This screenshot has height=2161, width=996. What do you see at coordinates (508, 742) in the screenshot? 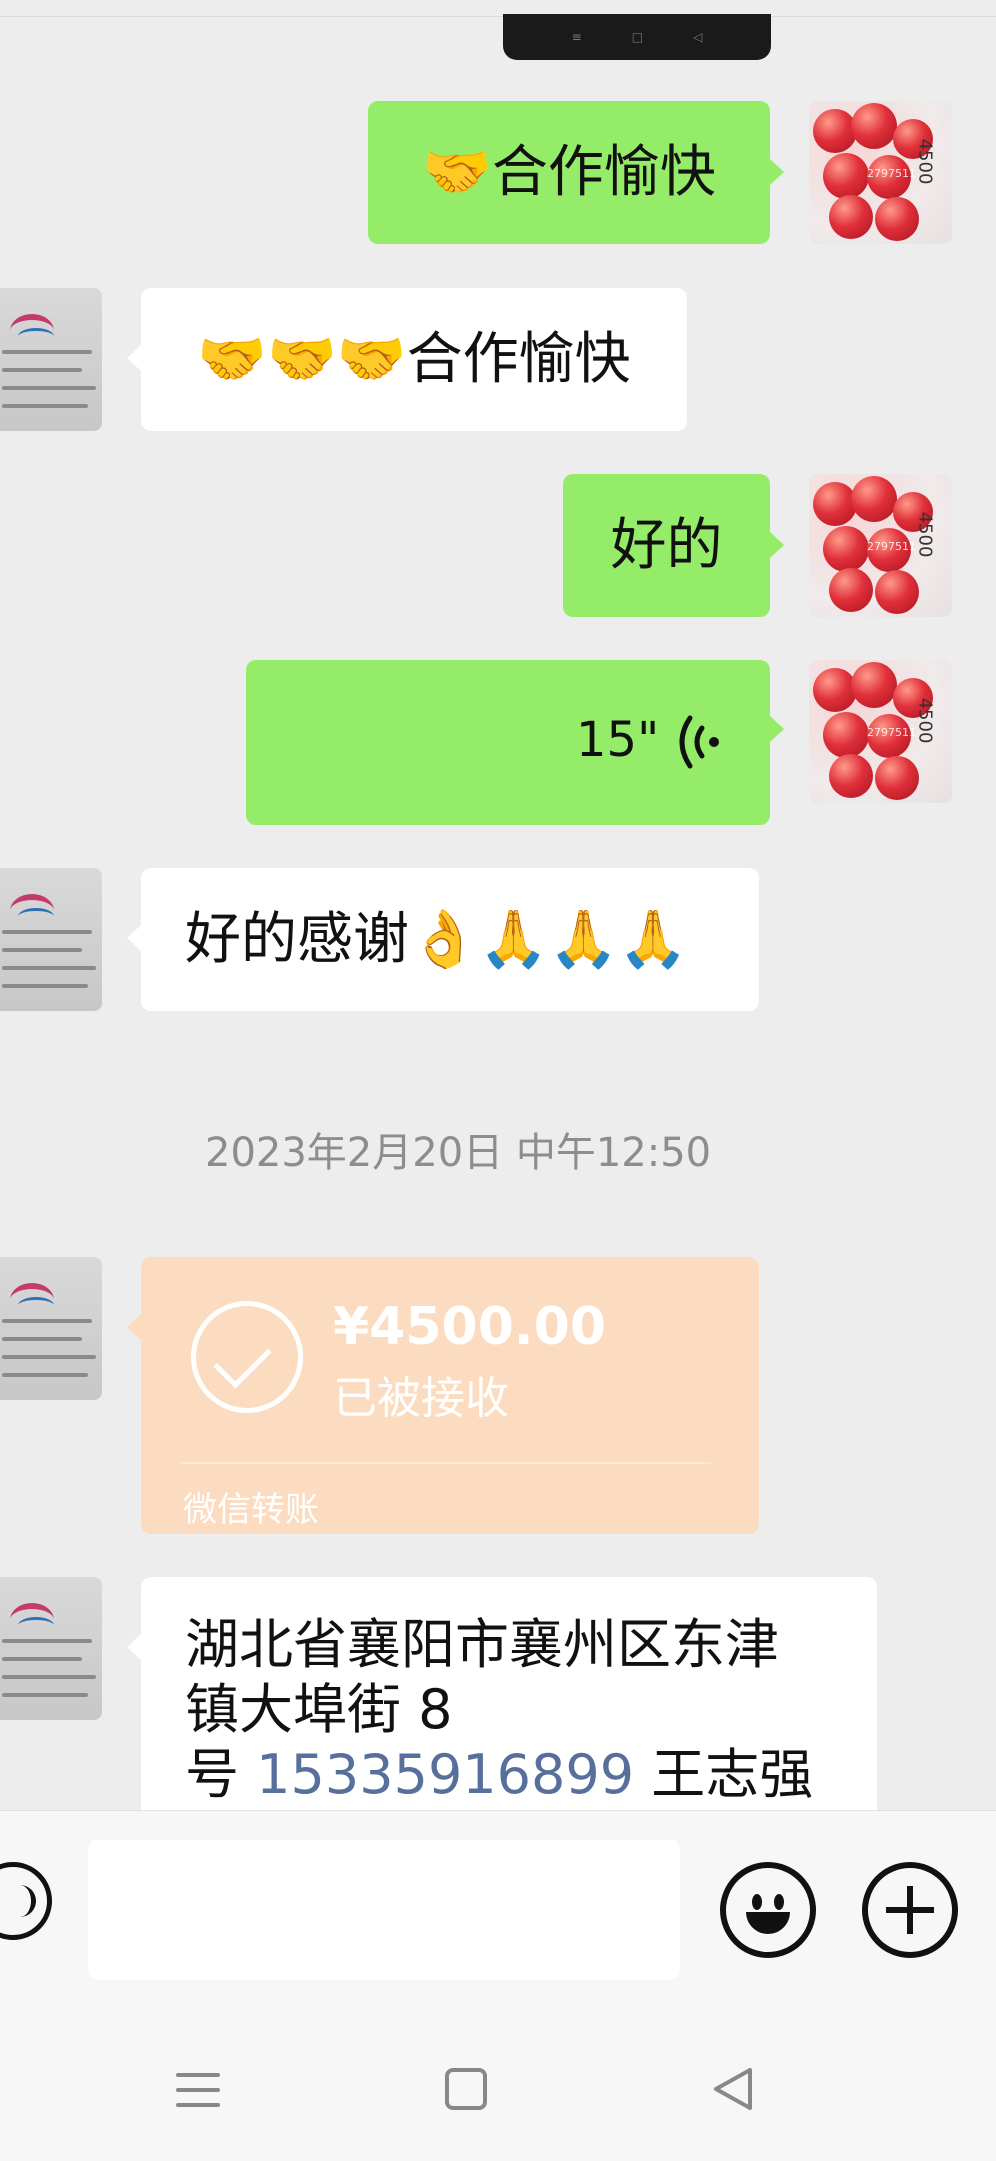
I see `voice-message-bubble: 15"` at bounding box center [508, 742].